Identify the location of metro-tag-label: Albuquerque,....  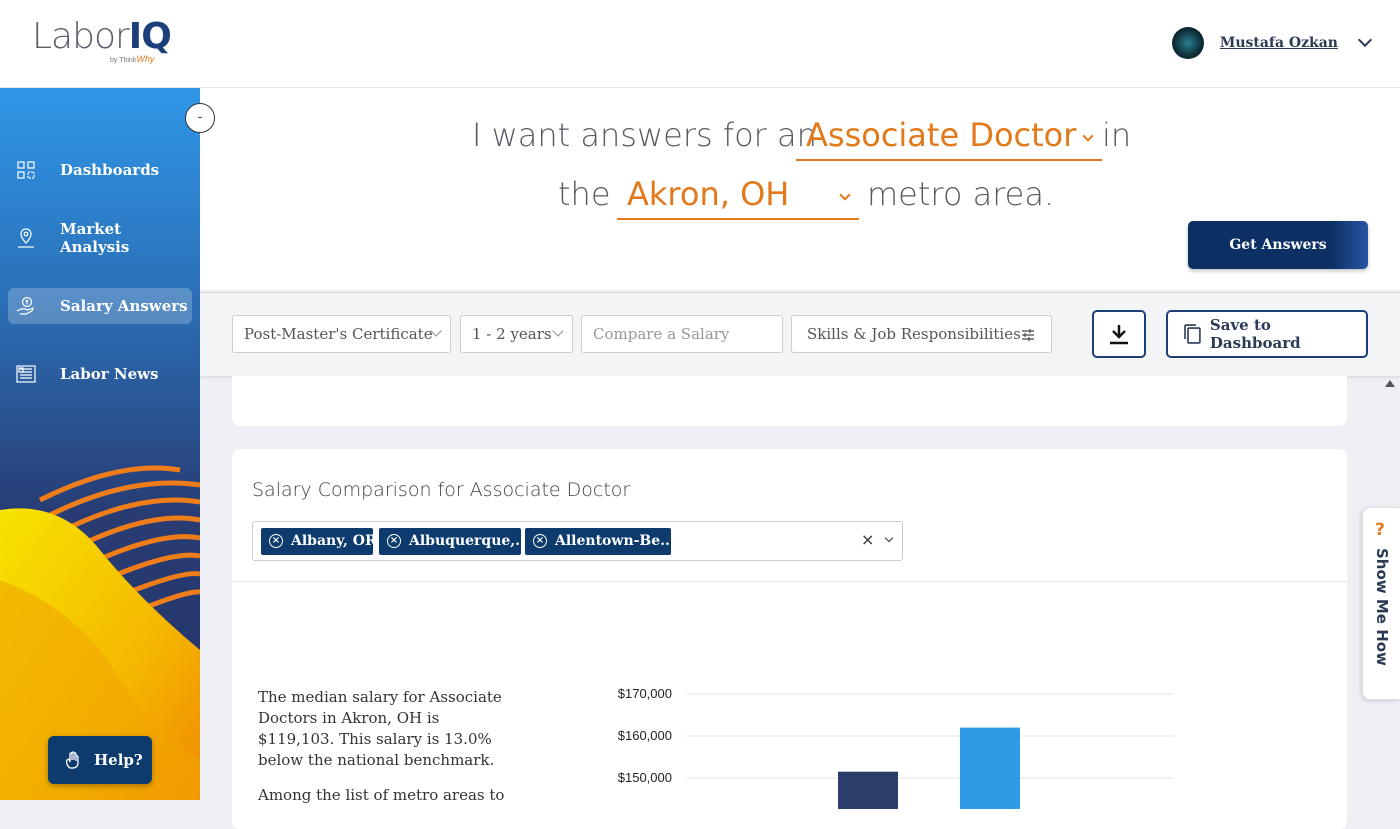
(465, 541).